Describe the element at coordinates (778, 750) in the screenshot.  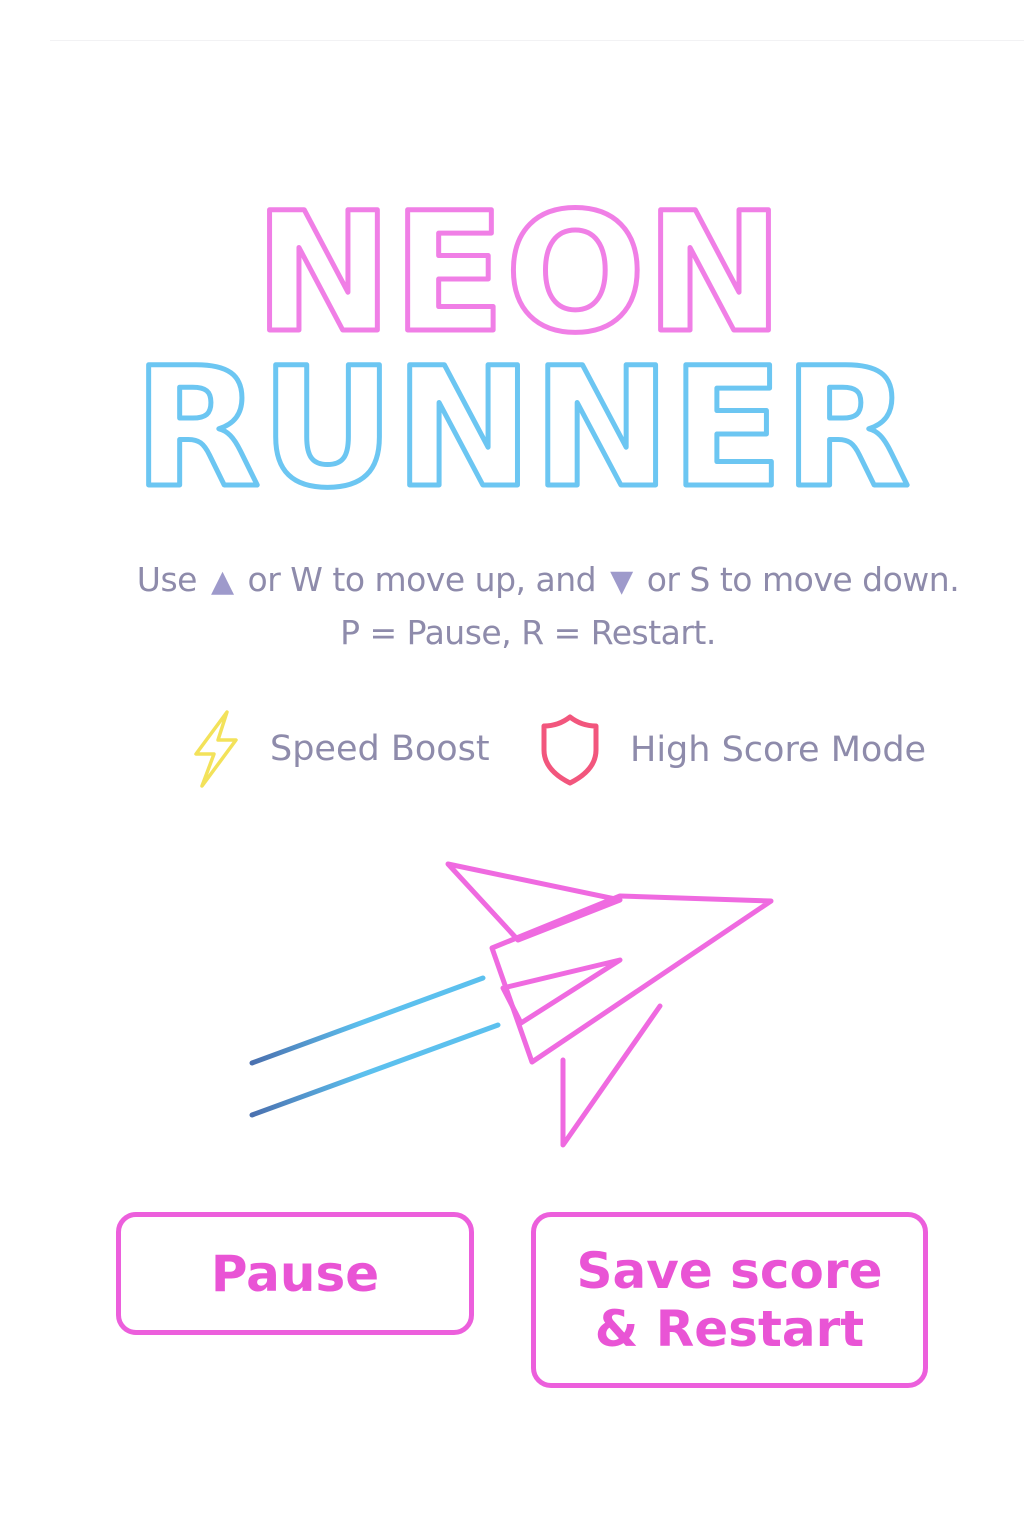
I see `high-score-label: High Score Mode` at that location.